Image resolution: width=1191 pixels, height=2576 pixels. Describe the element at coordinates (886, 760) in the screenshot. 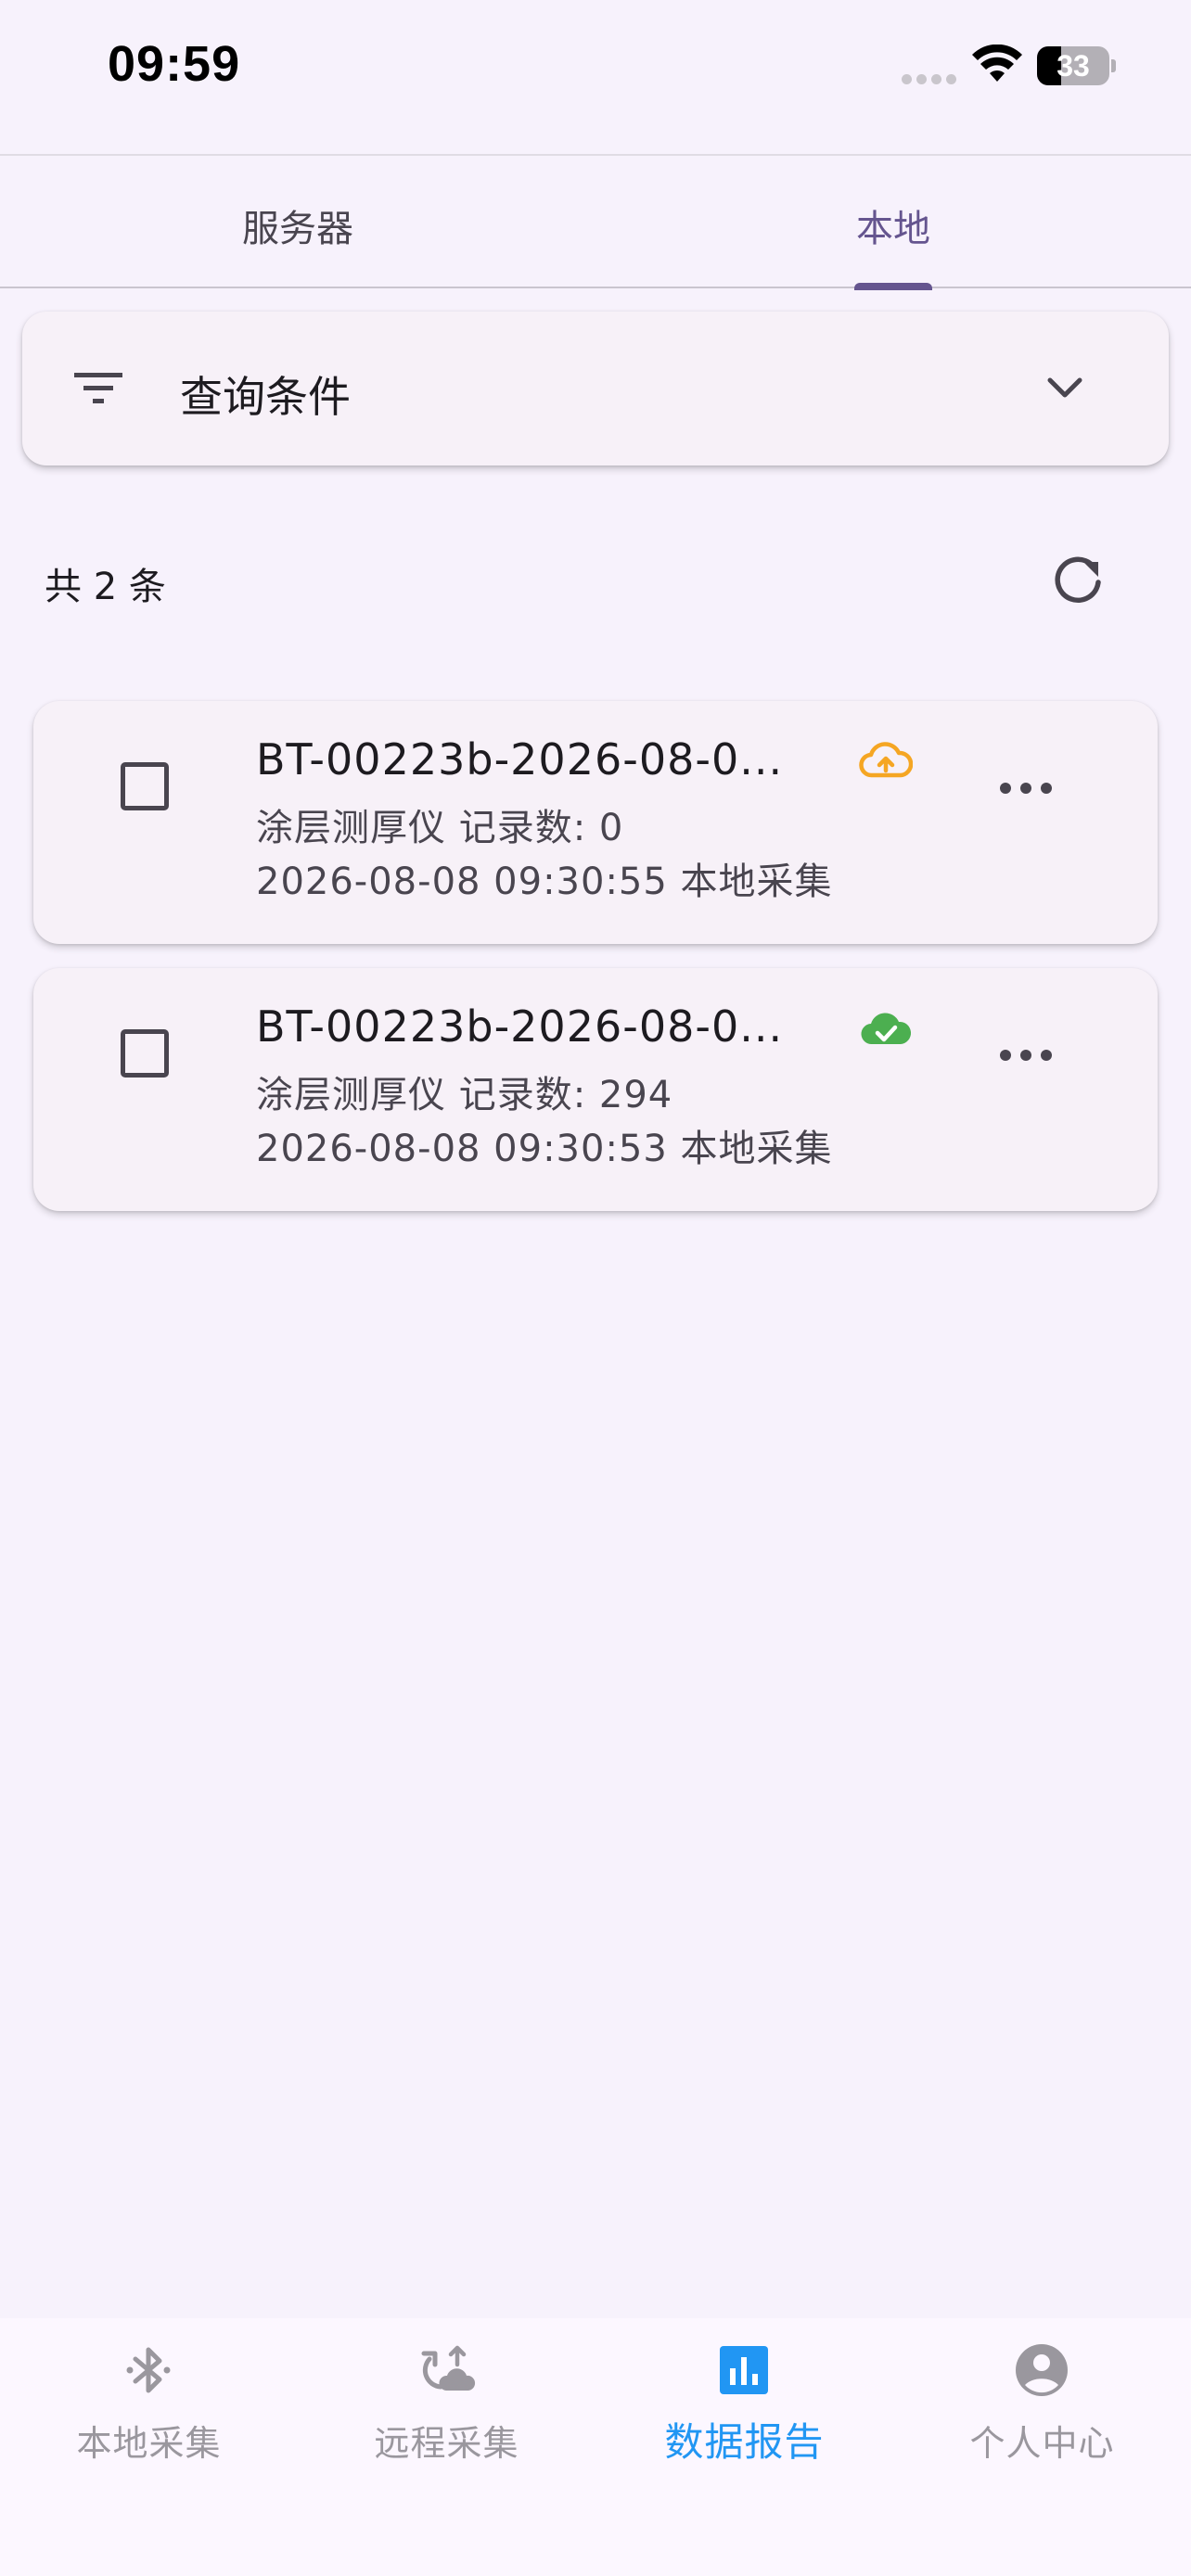

I see `cloud-upload-icon` at that location.